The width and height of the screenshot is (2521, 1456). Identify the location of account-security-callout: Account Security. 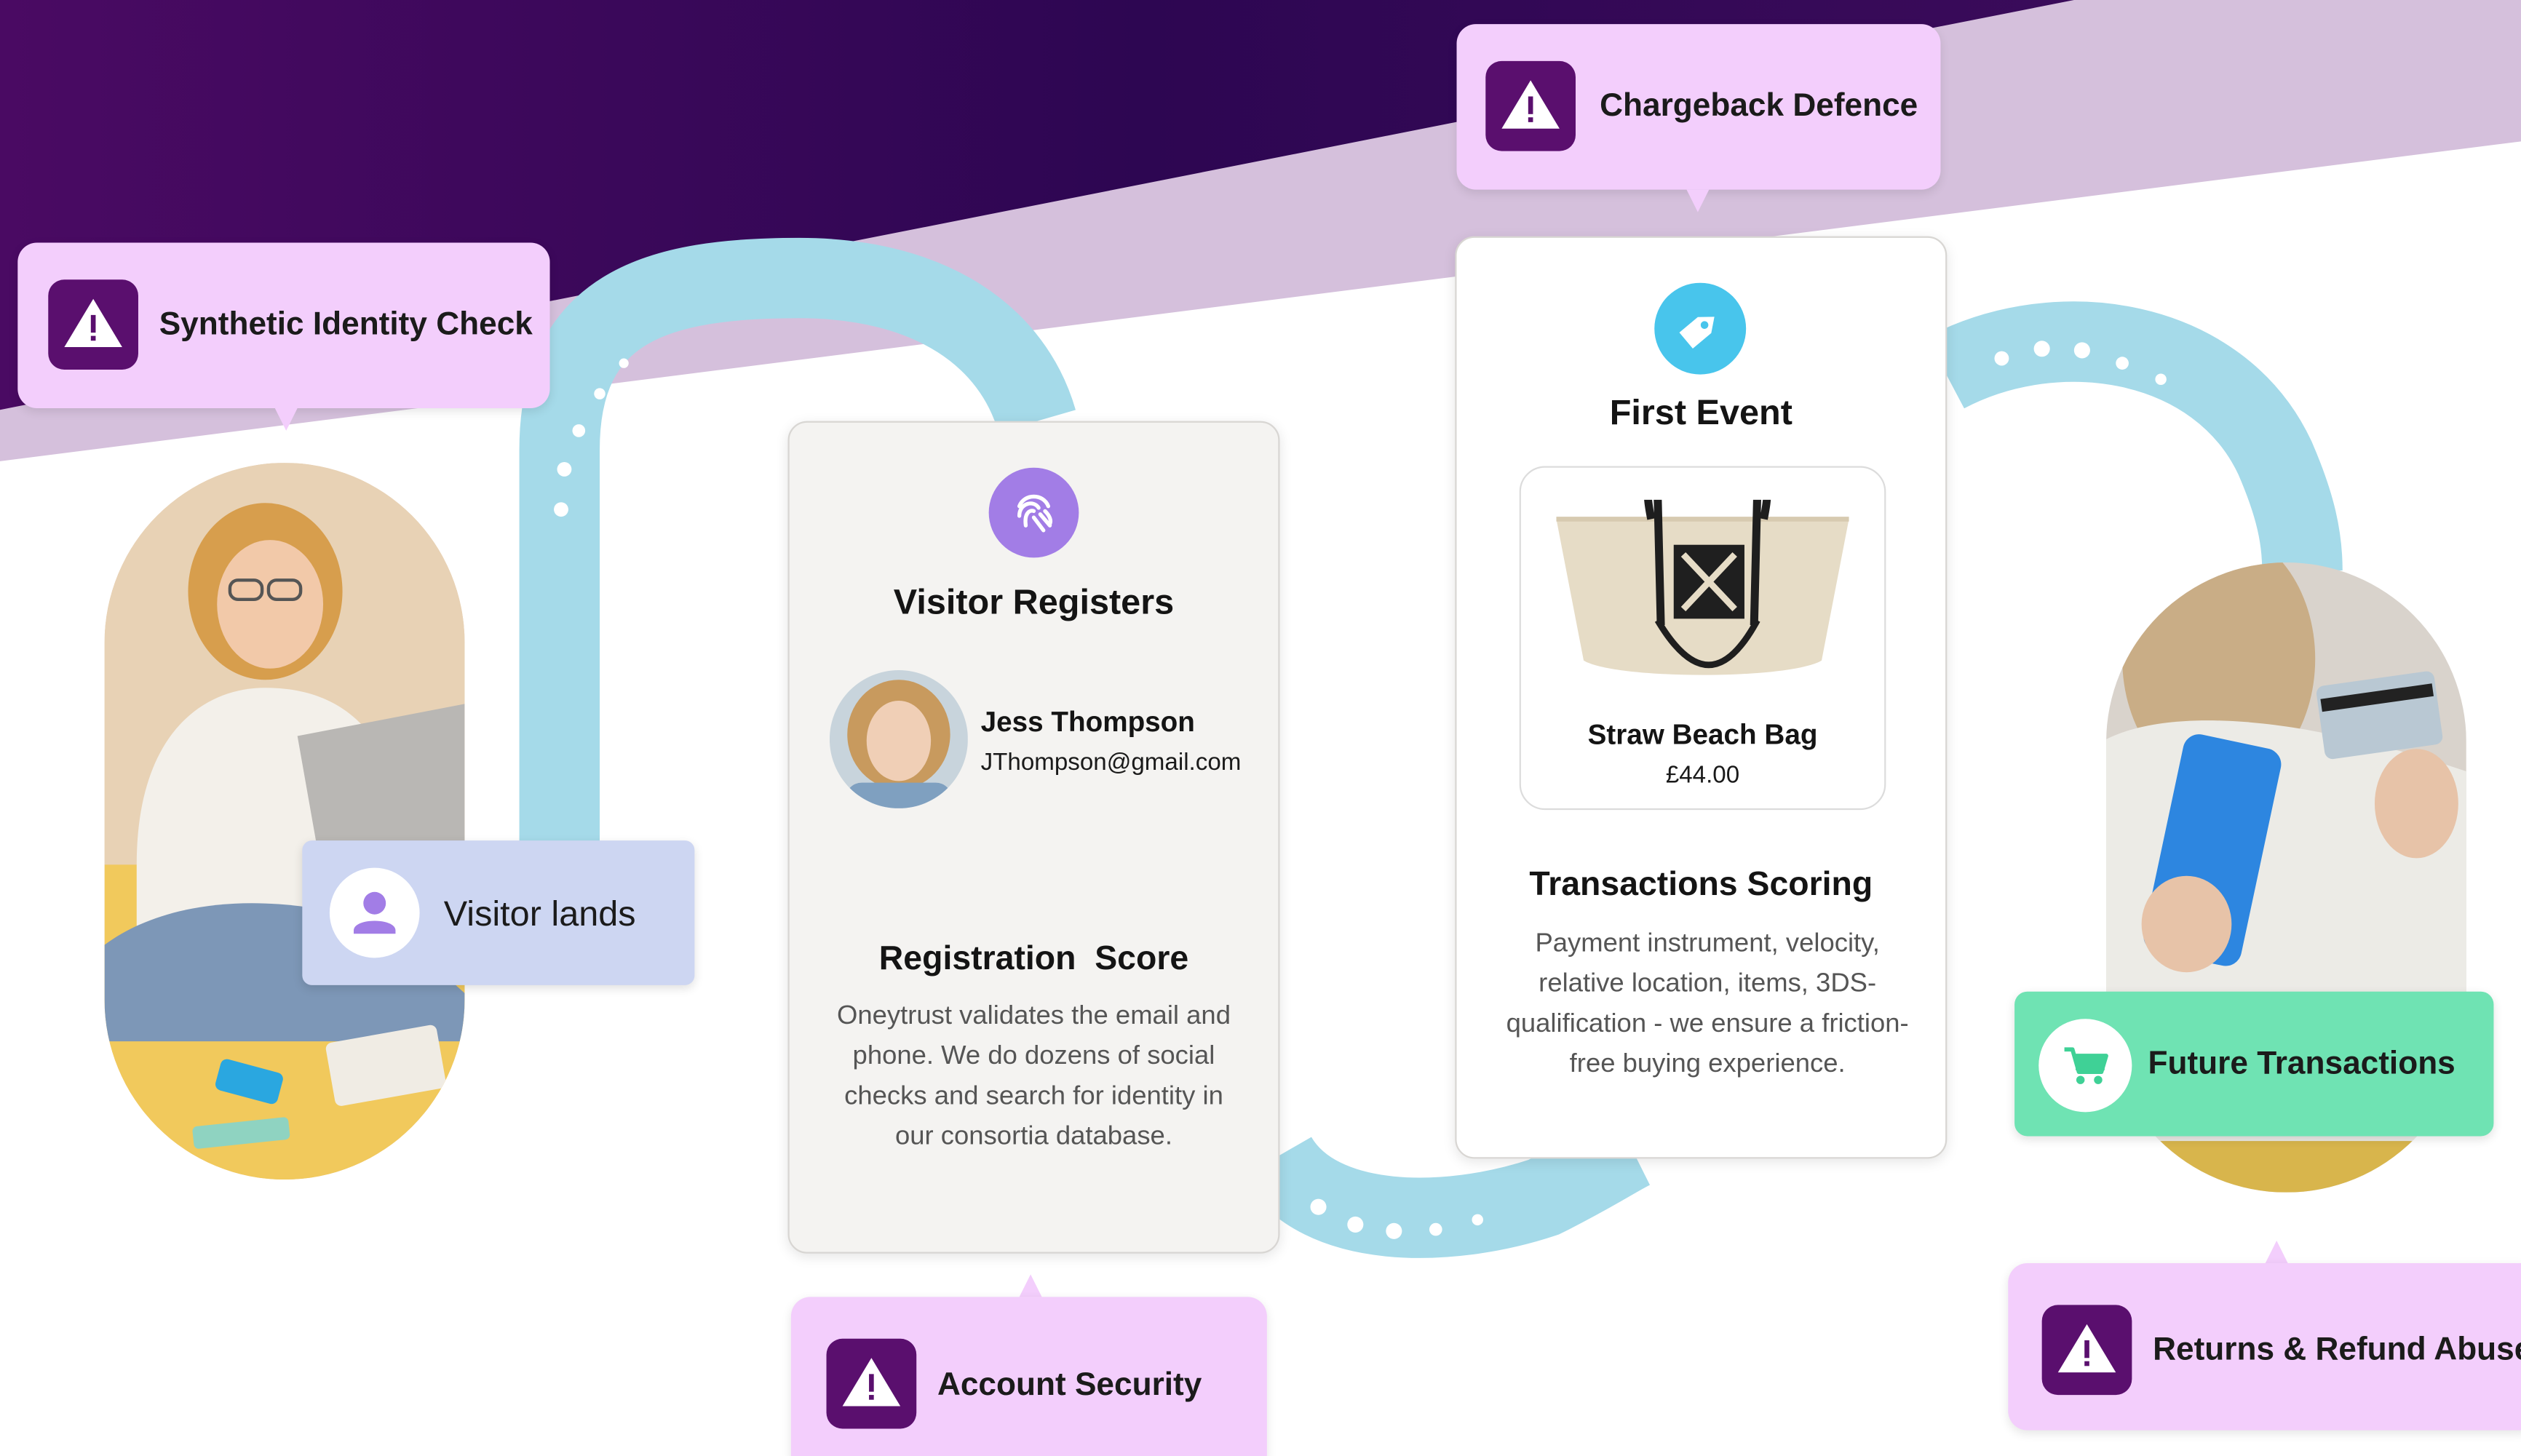
(1028, 1376).